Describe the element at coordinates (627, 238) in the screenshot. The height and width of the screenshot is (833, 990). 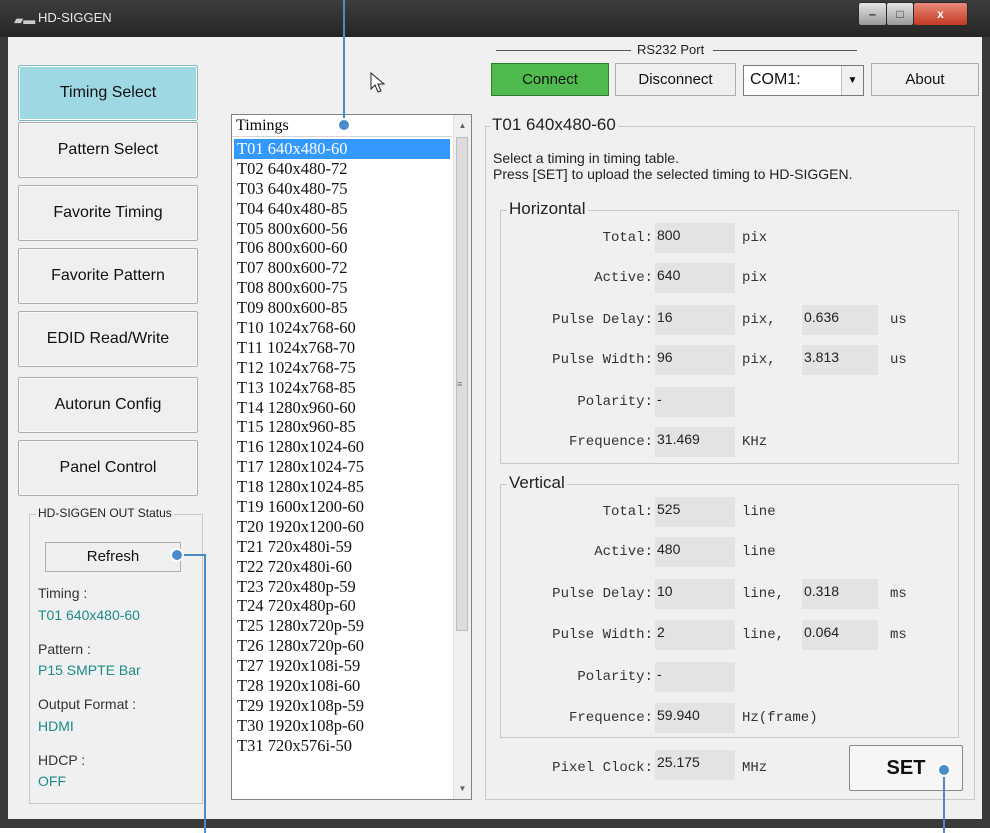
I see `h-total-label: Total:` at that location.